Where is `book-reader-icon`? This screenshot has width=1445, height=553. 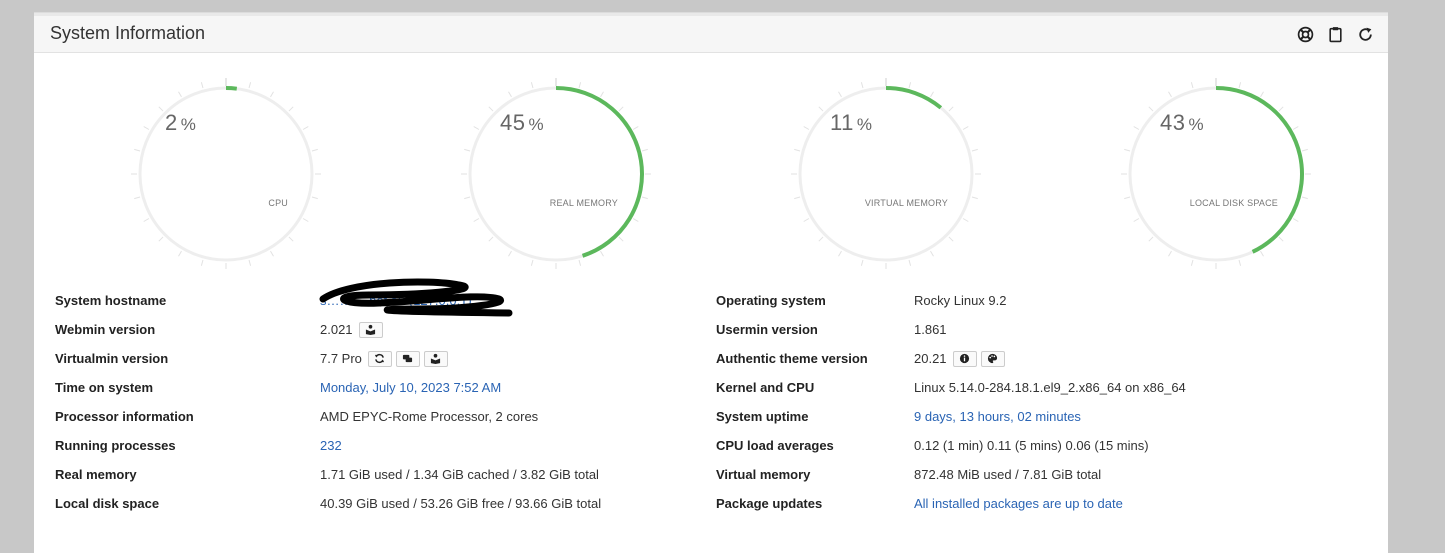 book-reader-icon is located at coordinates (370, 329).